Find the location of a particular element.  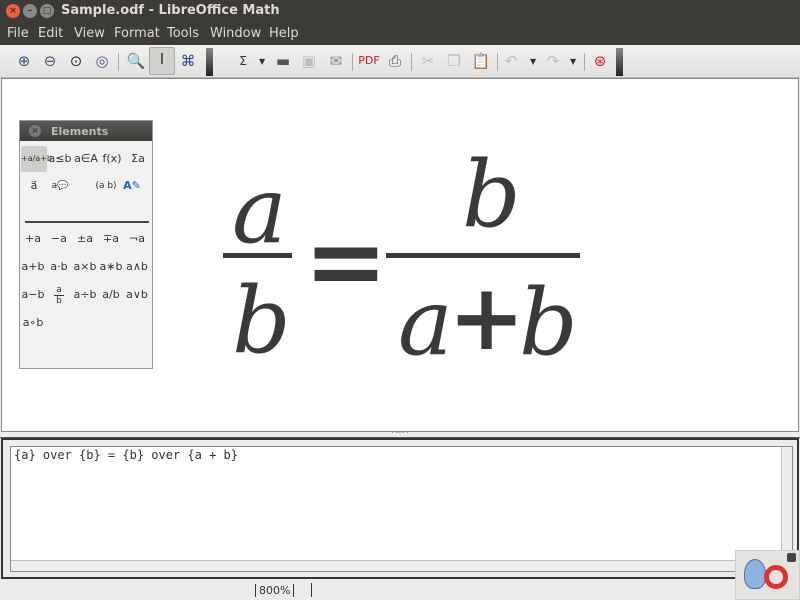

menu-view: View is located at coordinates (89, 33).